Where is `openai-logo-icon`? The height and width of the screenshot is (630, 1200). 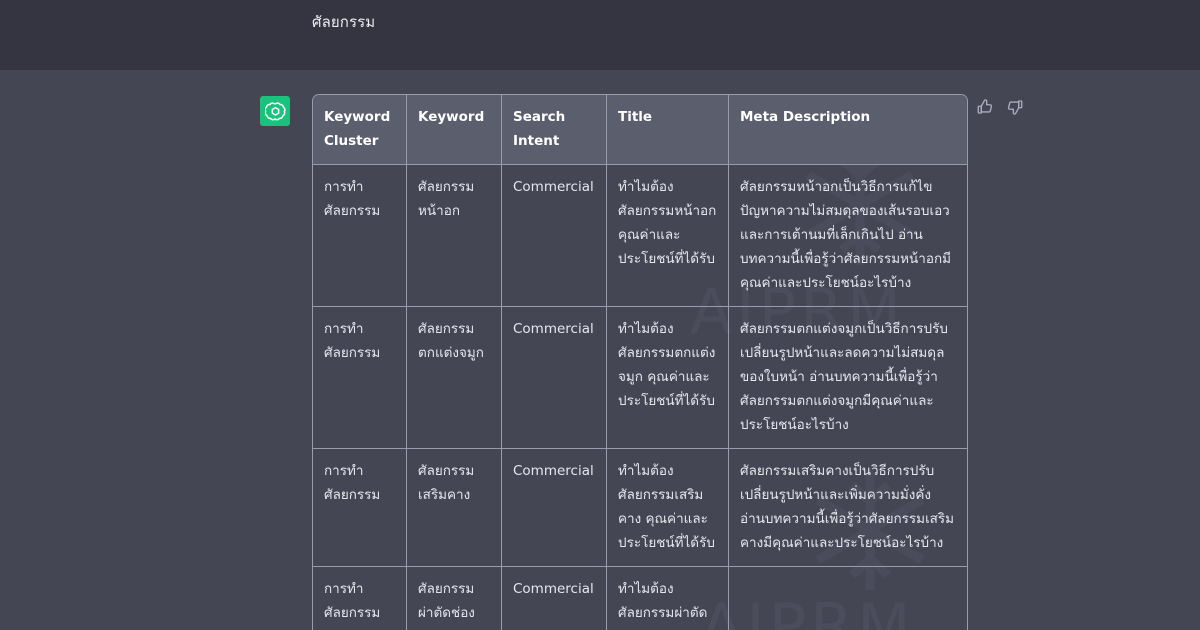
openai-logo-icon is located at coordinates (275, 110).